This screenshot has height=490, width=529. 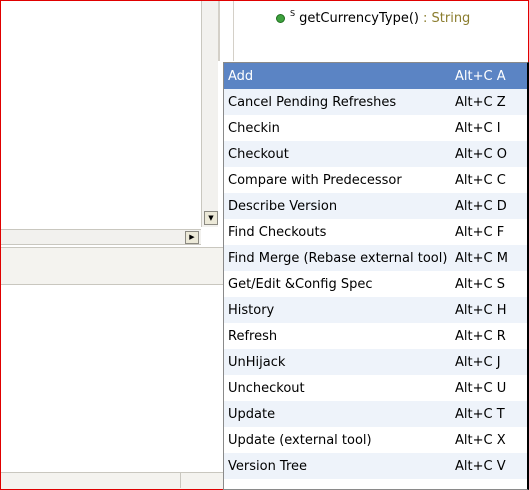 I want to click on vertical-scrollbar: ▼, so click(x=209, y=114).